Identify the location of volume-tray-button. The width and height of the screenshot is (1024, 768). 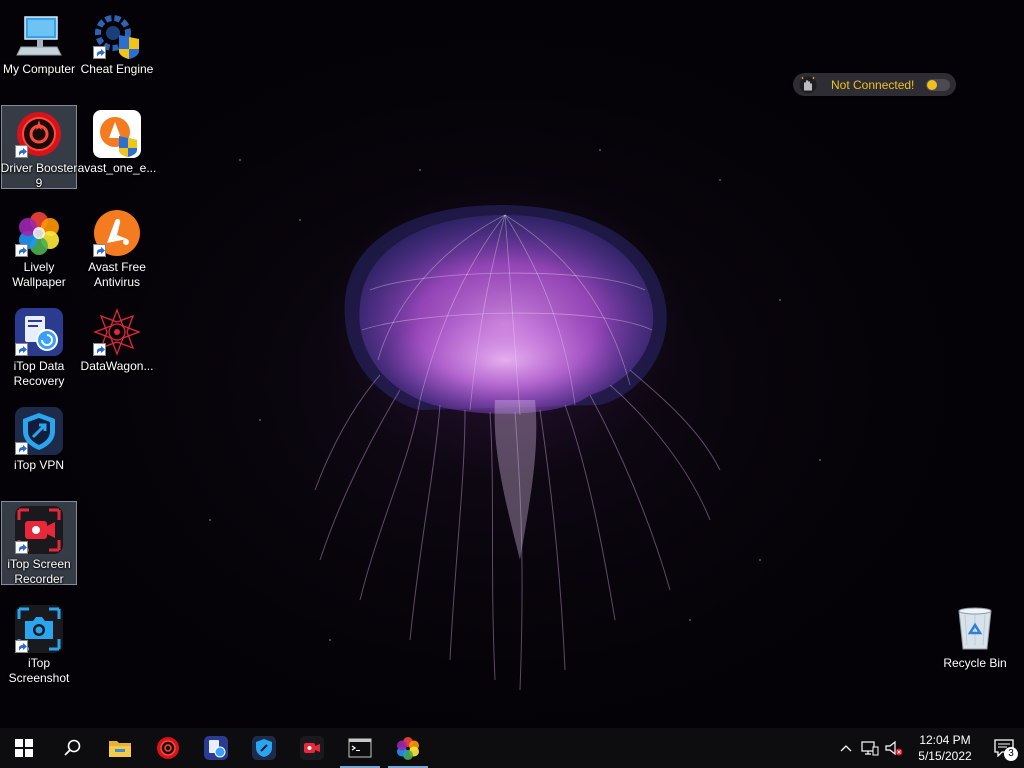
(894, 748).